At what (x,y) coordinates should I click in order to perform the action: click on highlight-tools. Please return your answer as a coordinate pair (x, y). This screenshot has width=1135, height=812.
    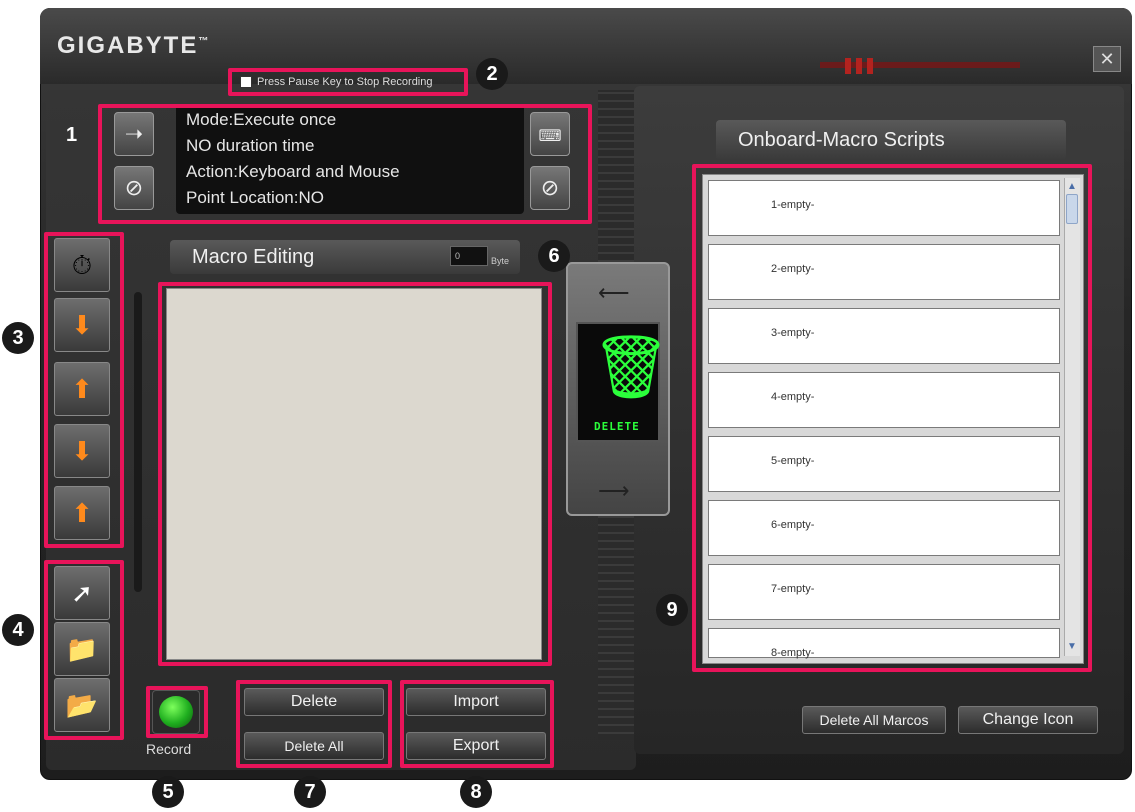
    Looking at the image, I should click on (84, 390).